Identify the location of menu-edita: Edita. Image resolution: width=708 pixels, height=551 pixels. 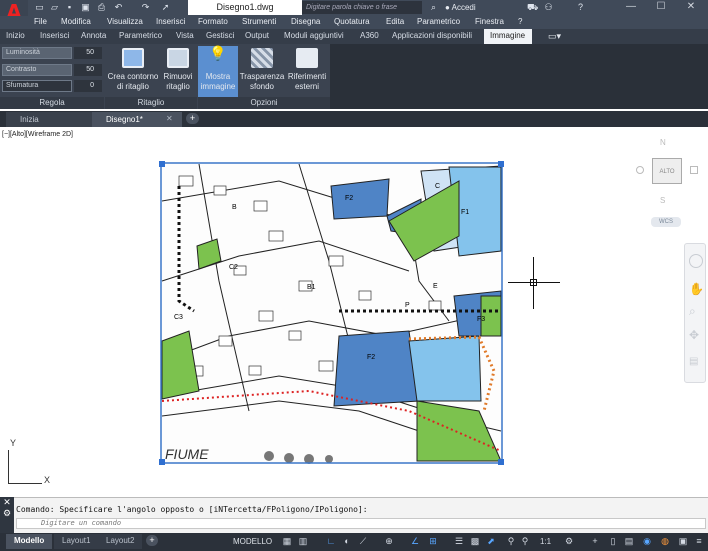
(395, 21).